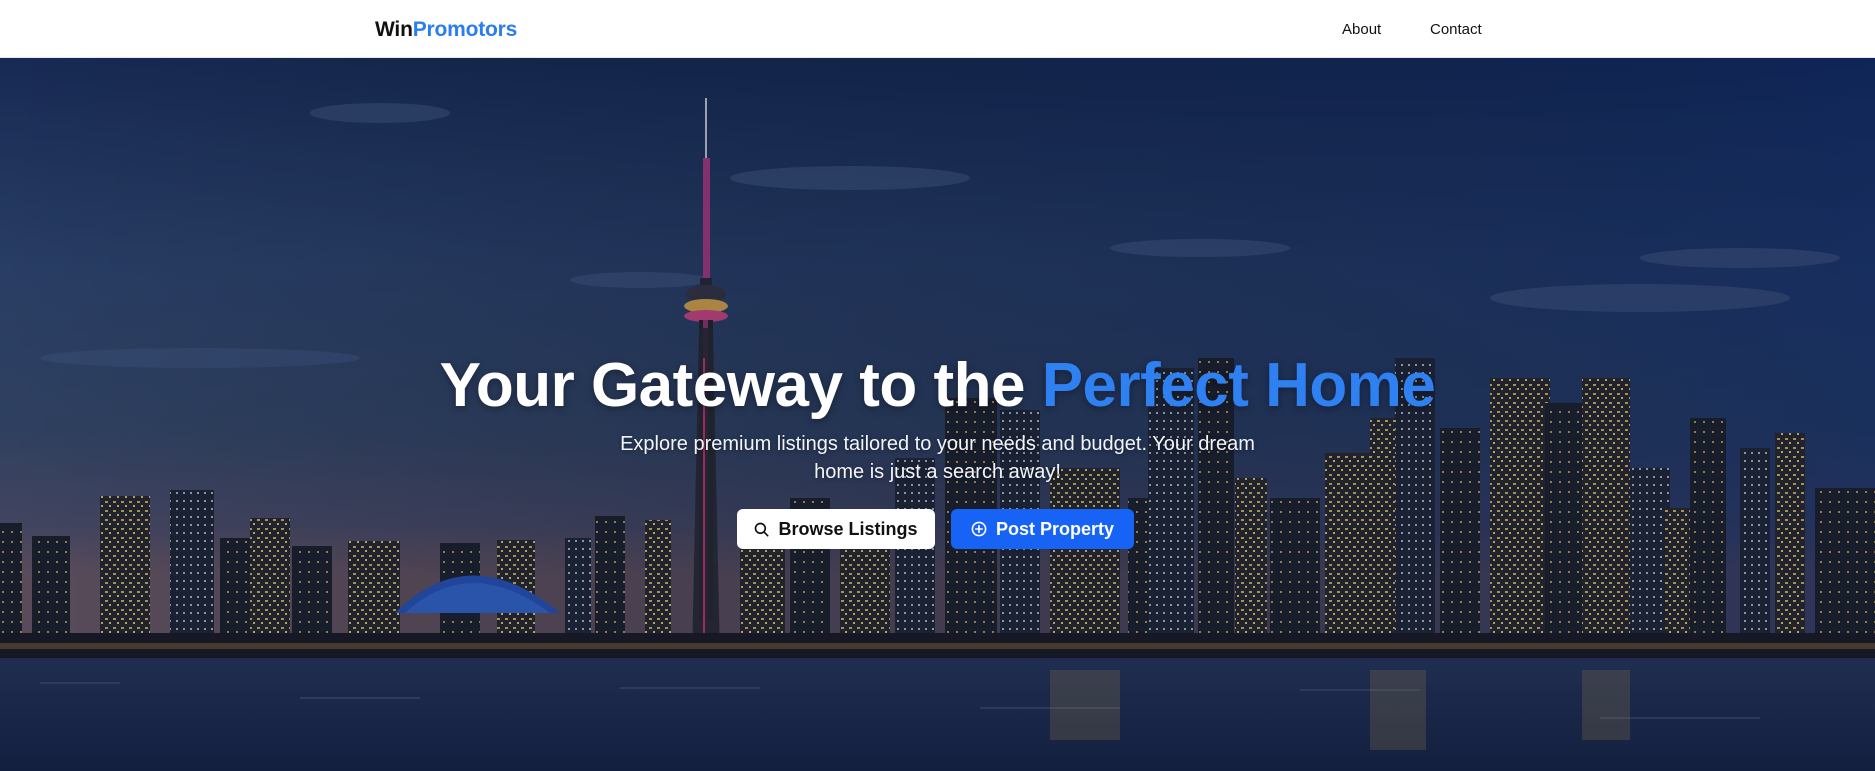 This screenshot has height=771, width=1875. Describe the element at coordinates (465, 29) in the screenshot. I see `brand-logo-part2: Promotors` at that location.